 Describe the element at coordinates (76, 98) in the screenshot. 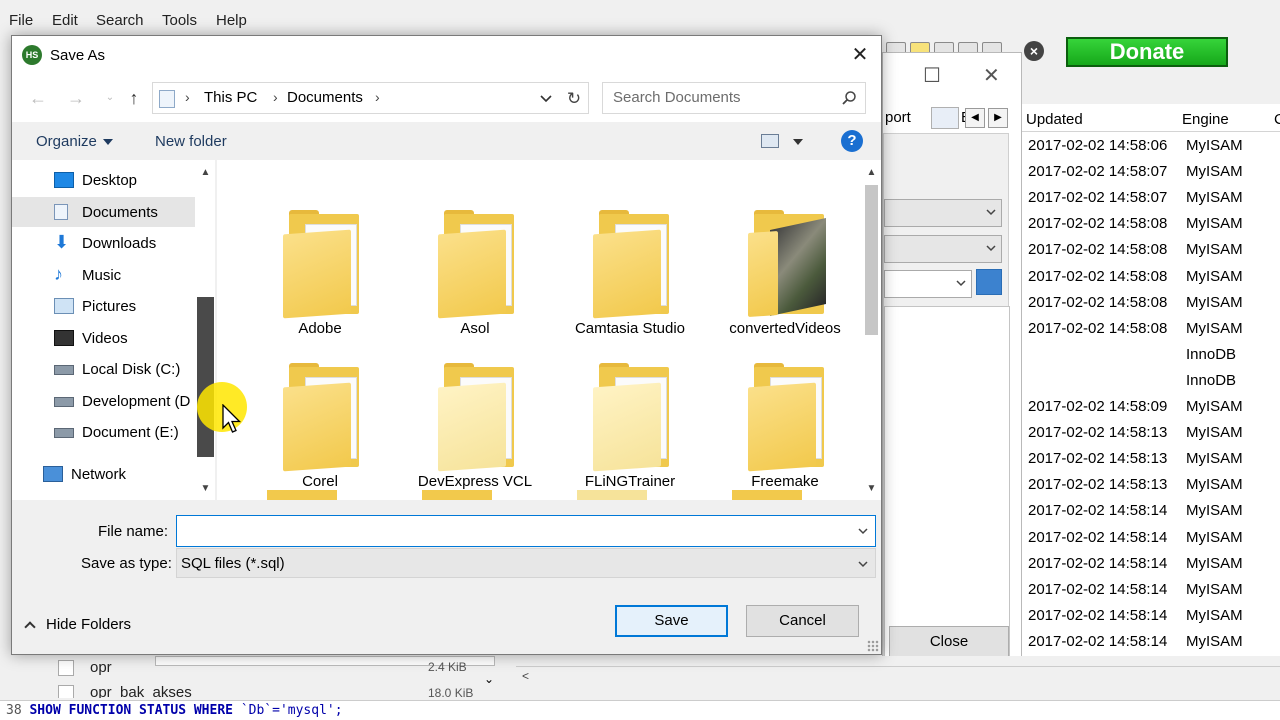

I see `forward-arrow-icon: →` at that location.